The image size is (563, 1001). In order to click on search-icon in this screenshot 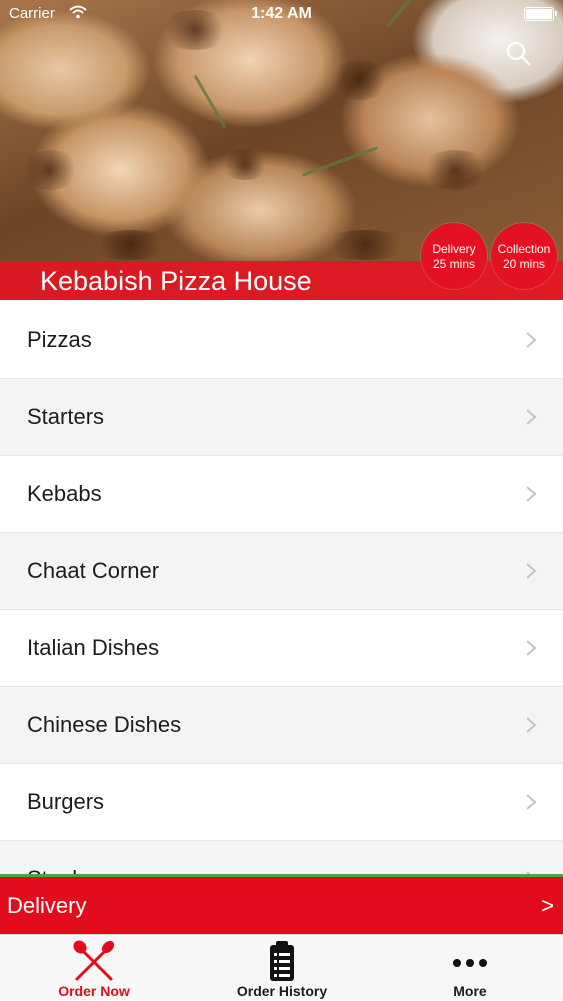, I will do `click(519, 54)`.